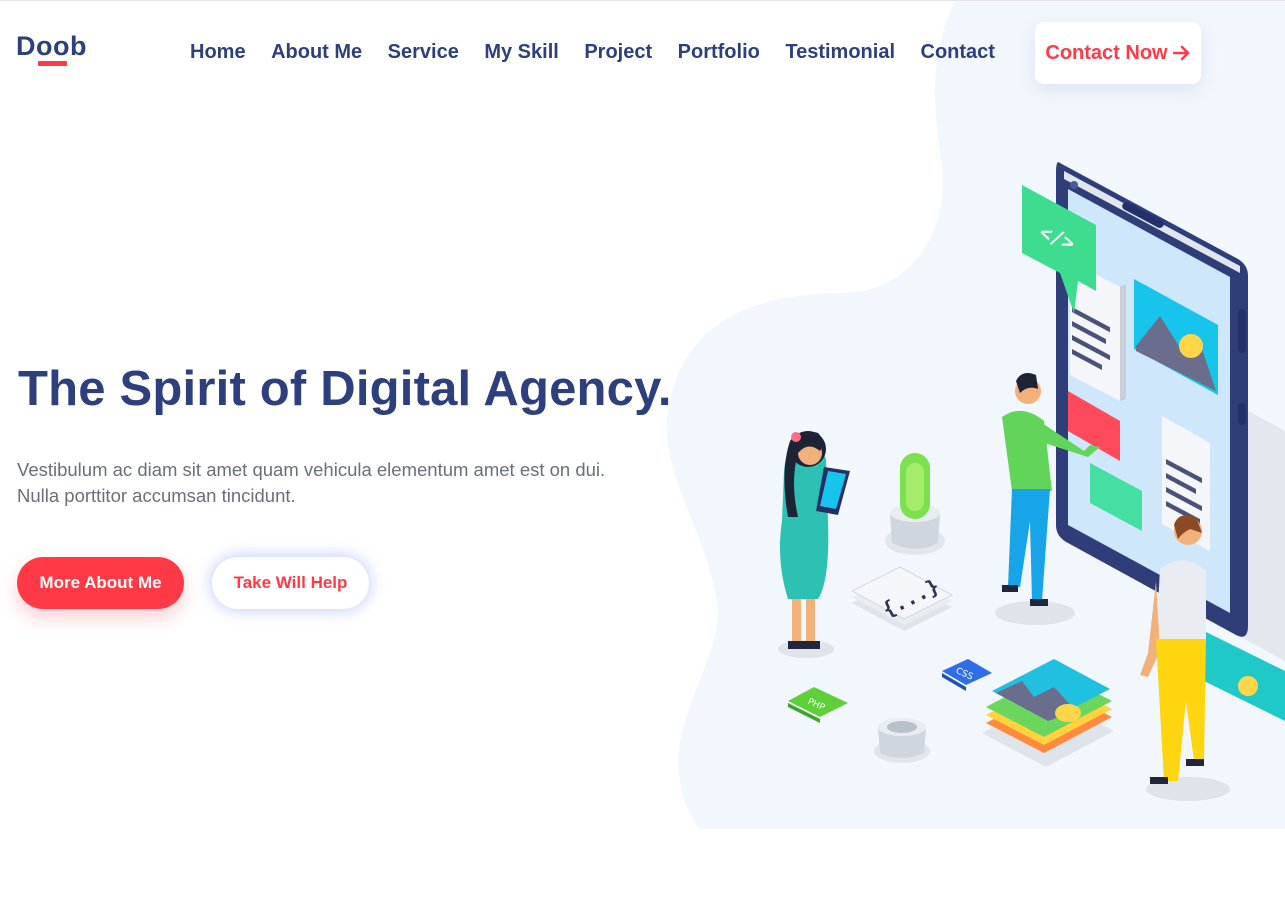 The width and height of the screenshot is (1285, 900). What do you see at coordinates (1027, 450) in the screenshot?
I see `man-green-figure` at bounding box center [1027, 450].